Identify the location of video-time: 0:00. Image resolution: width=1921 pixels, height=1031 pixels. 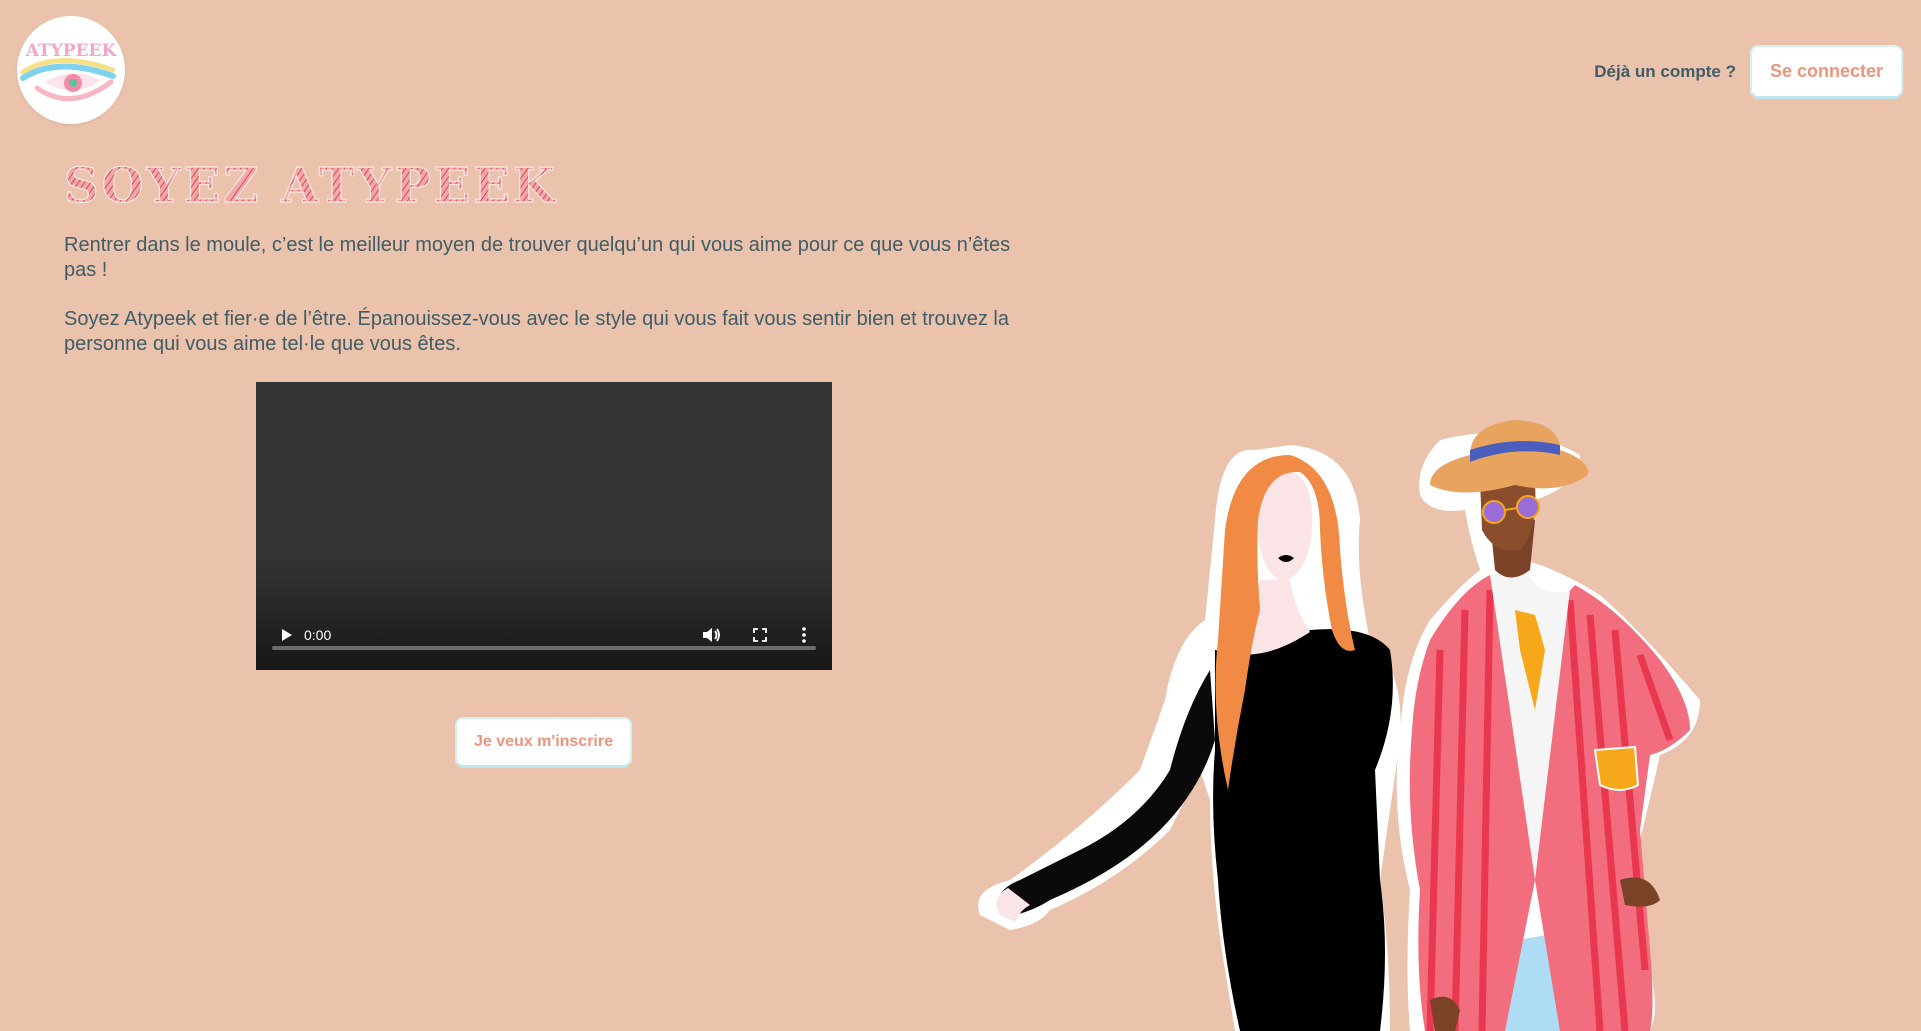
(318, 635).